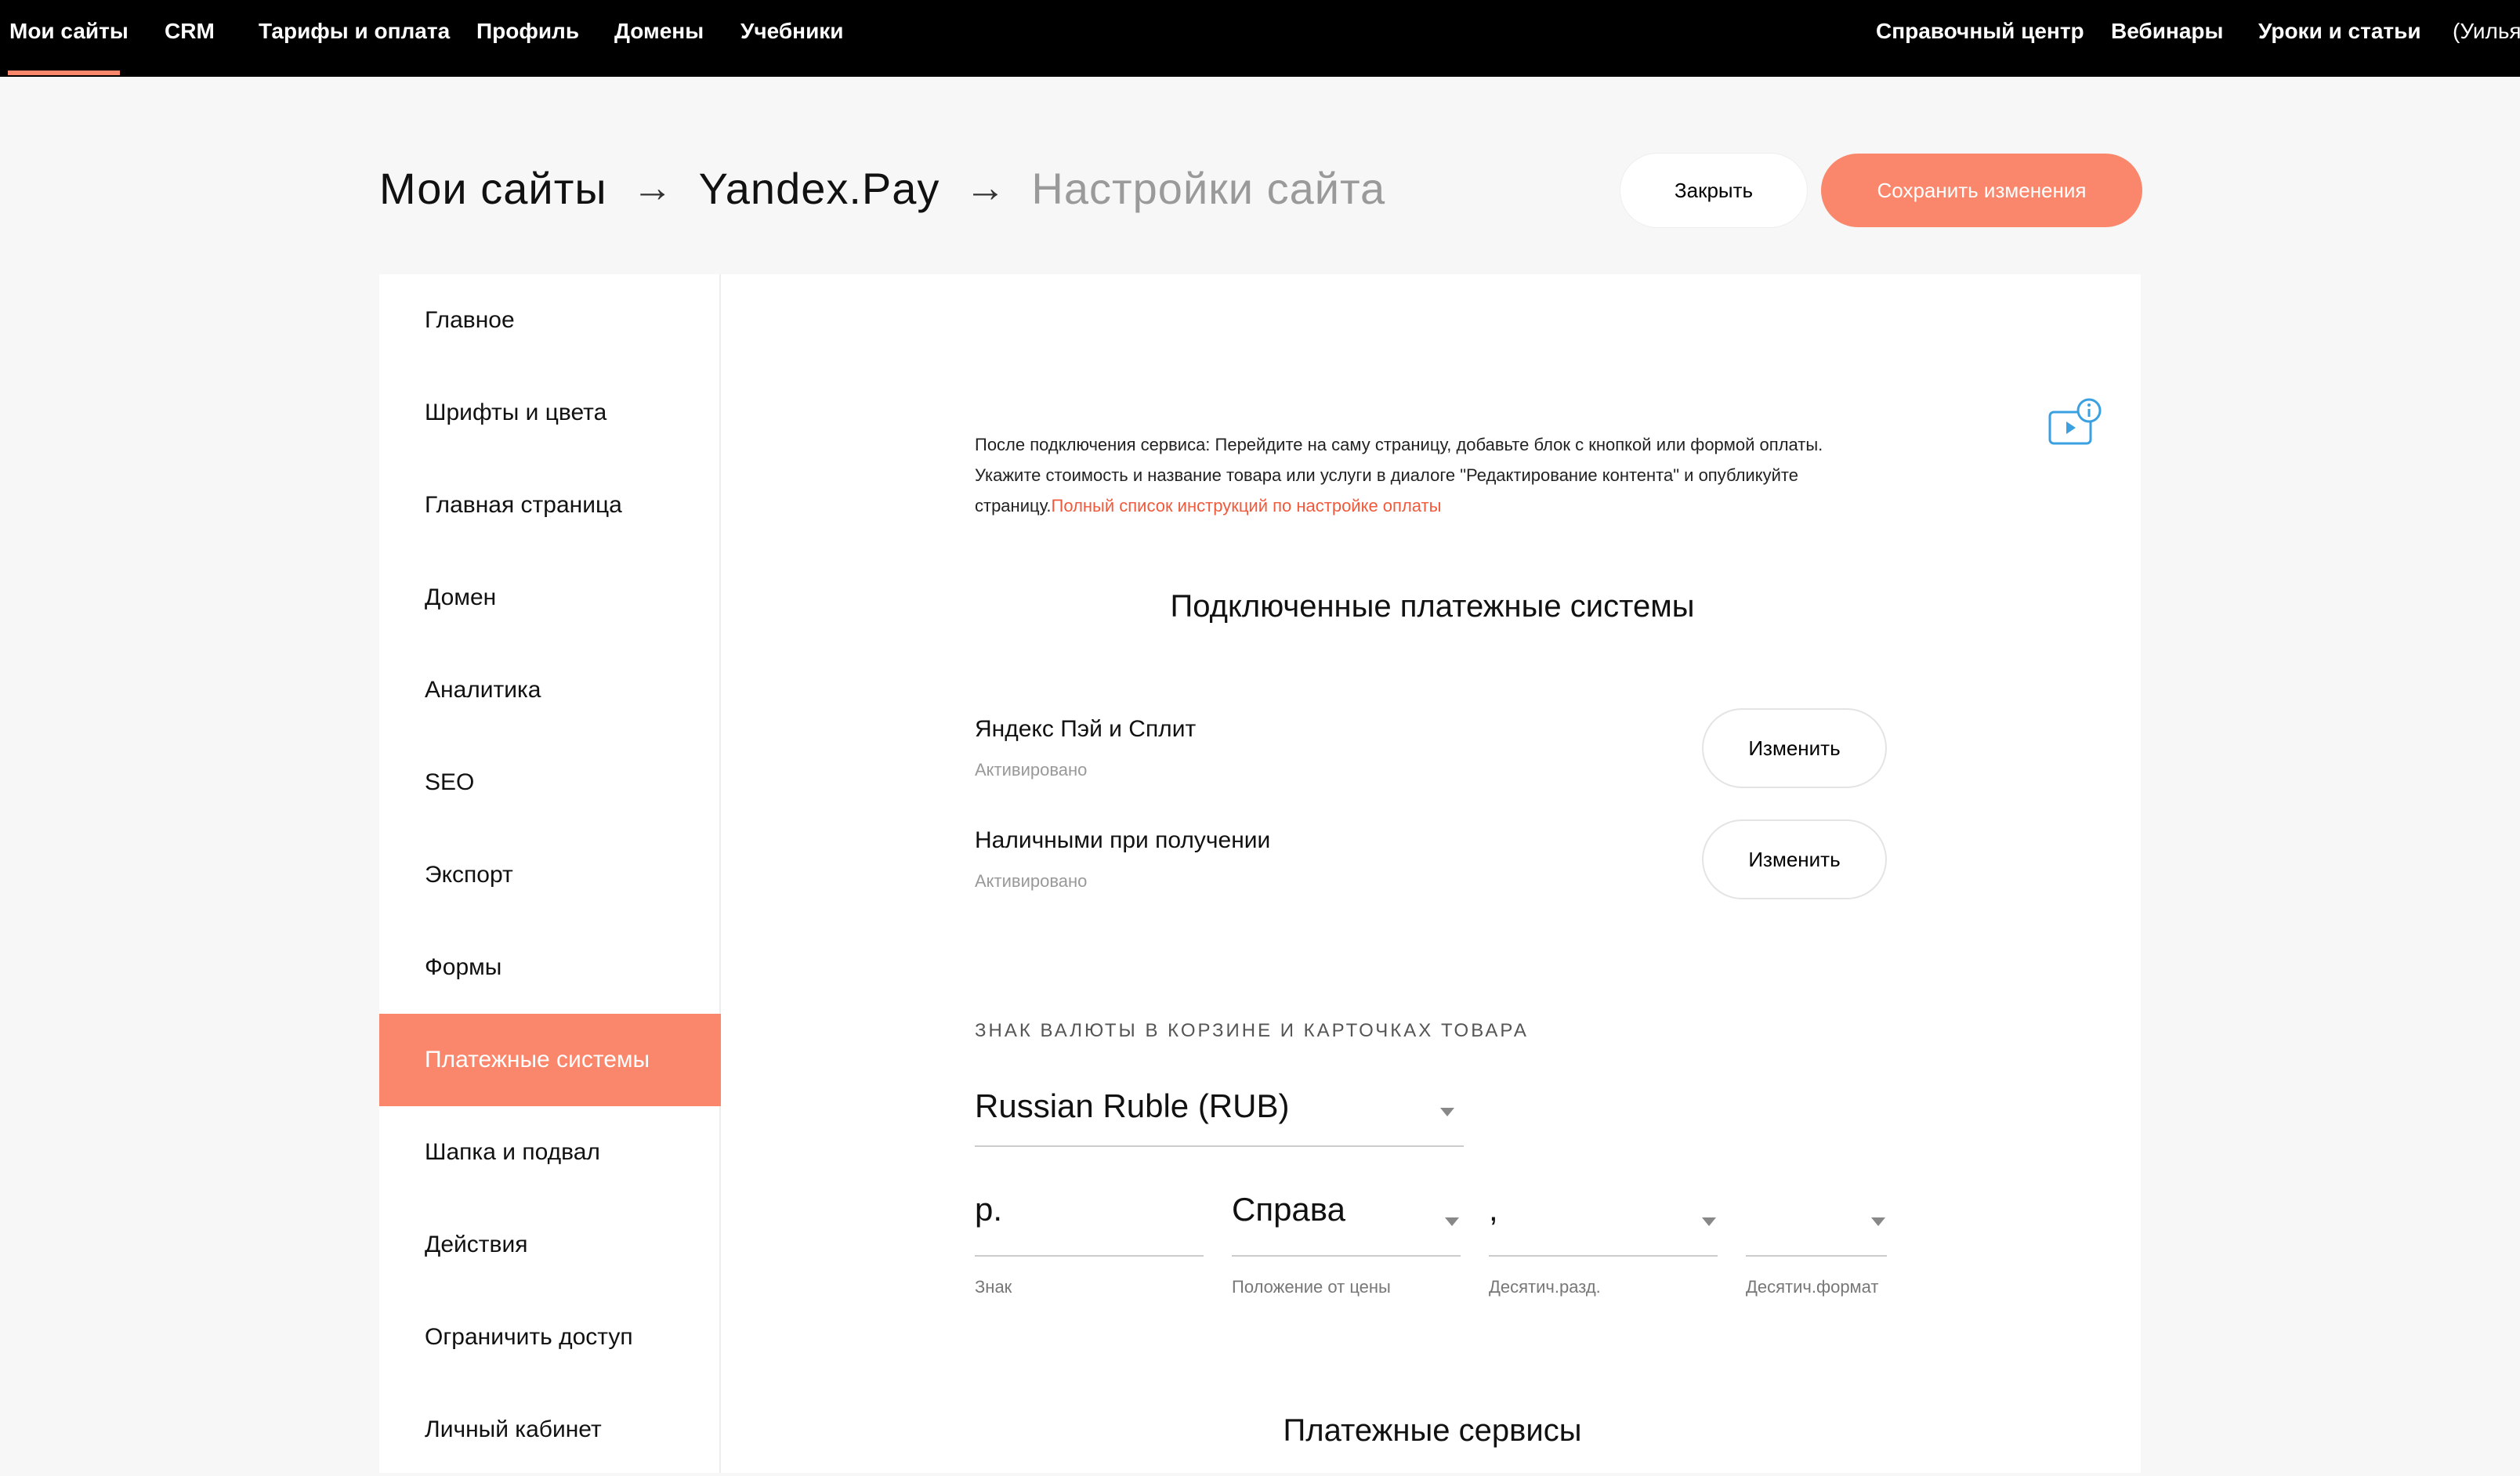 This screenshot has height=1476, width=2520. Describe the element at coordinates (2074, 422) in the screenshot. I see `video-help-icon` at that location.